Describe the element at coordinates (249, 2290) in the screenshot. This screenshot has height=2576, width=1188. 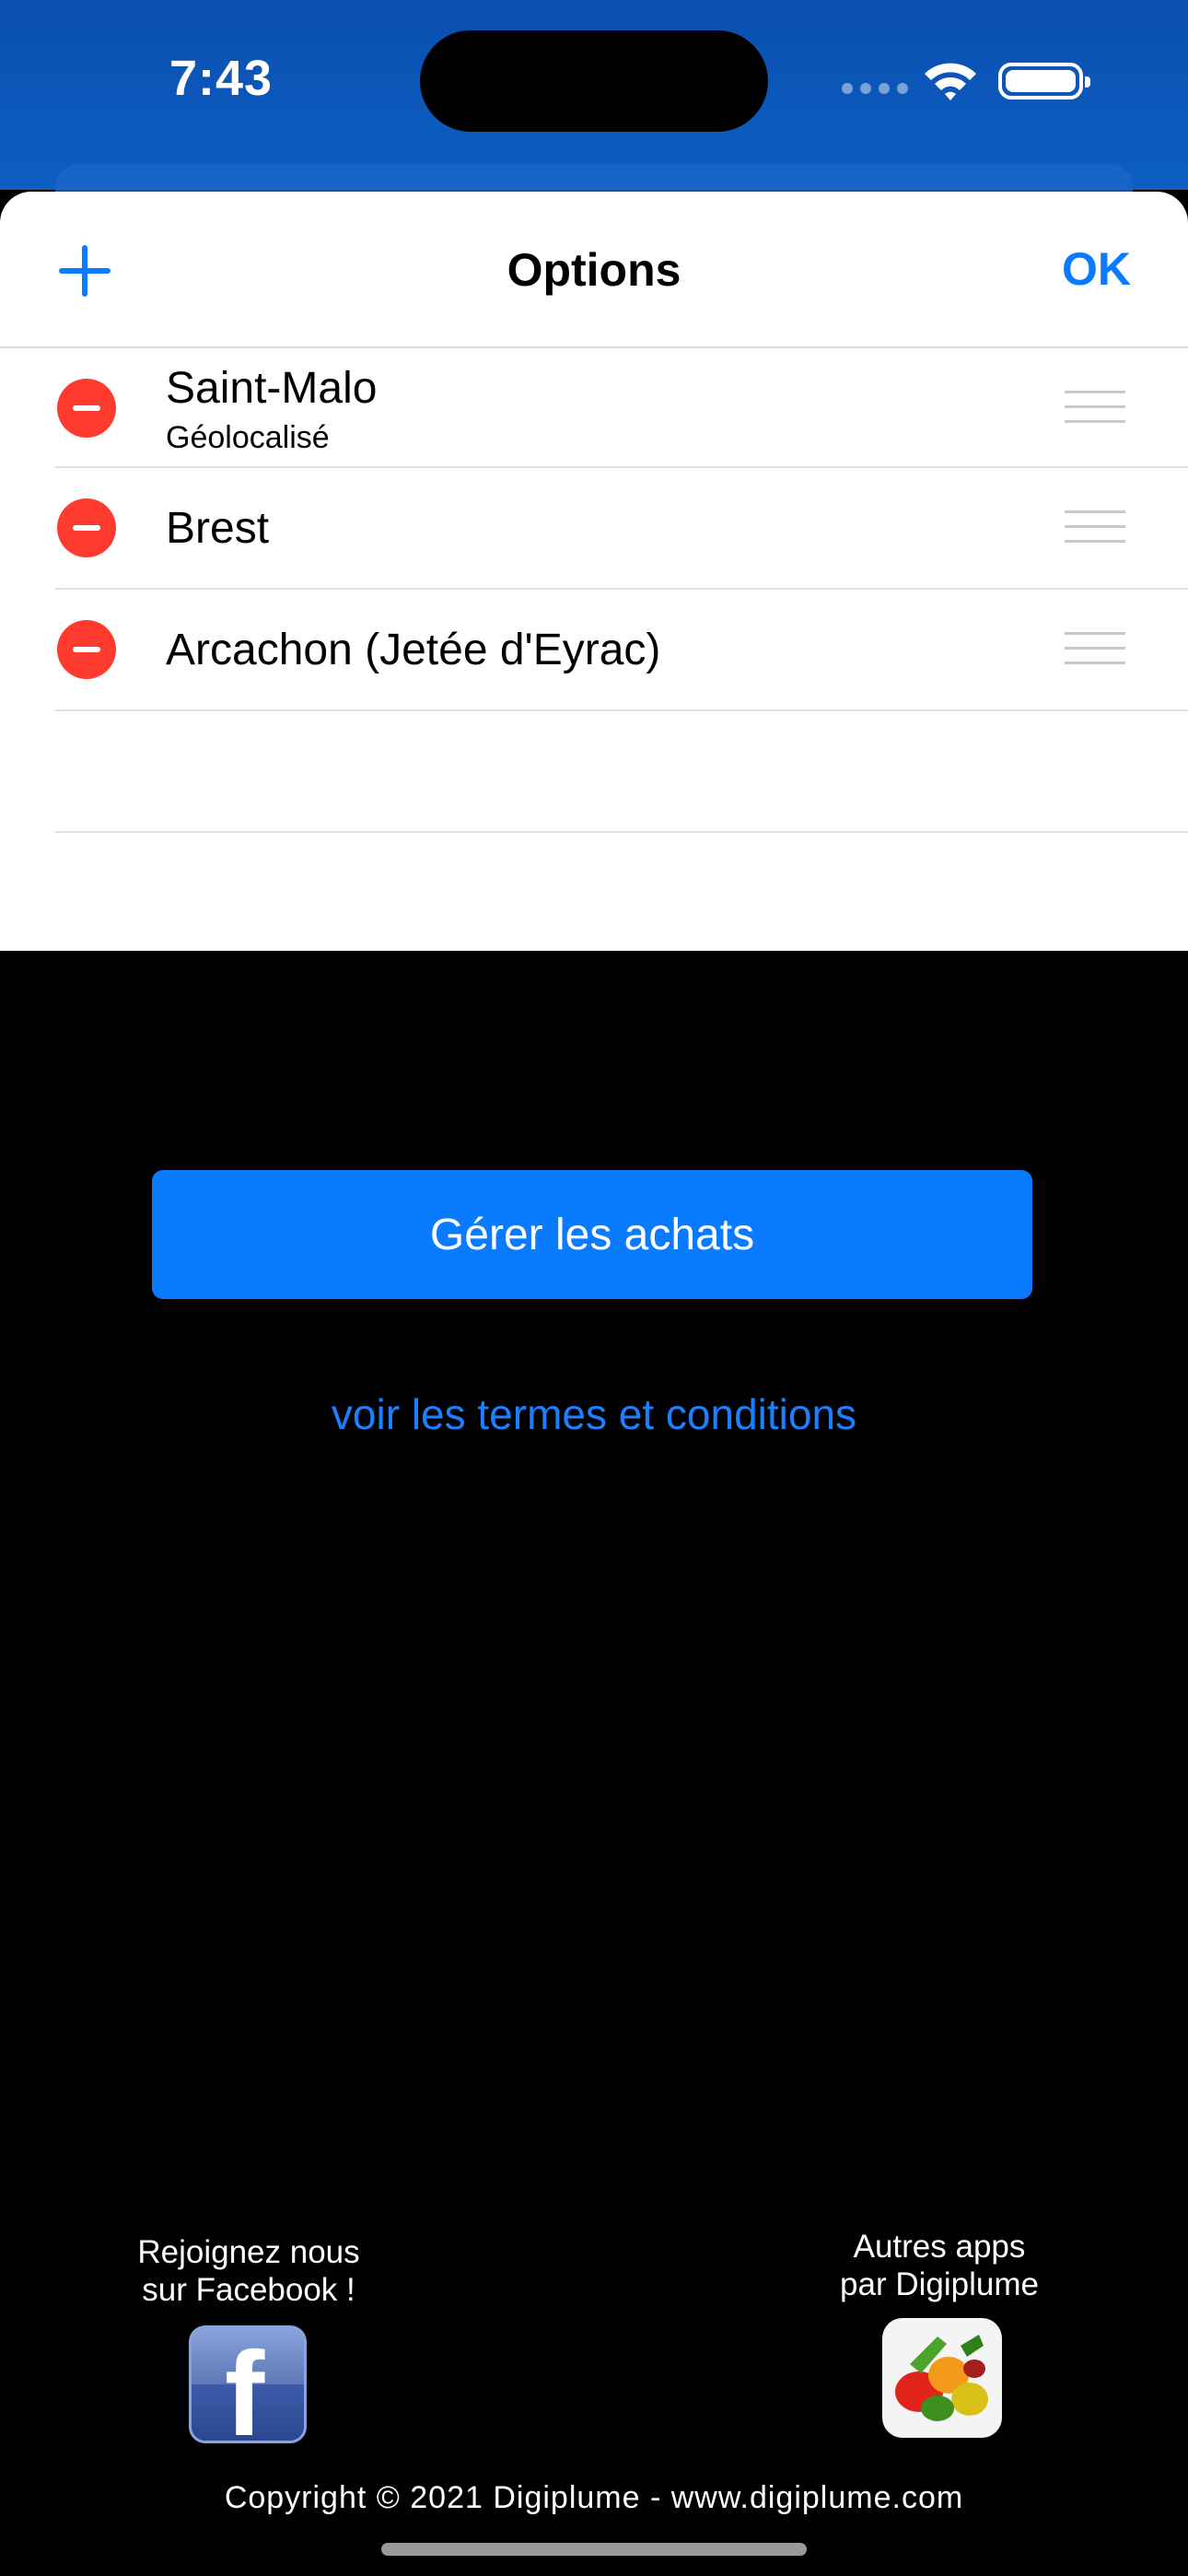
I see `facebook-label-line2: sur Facebook !` at that location.